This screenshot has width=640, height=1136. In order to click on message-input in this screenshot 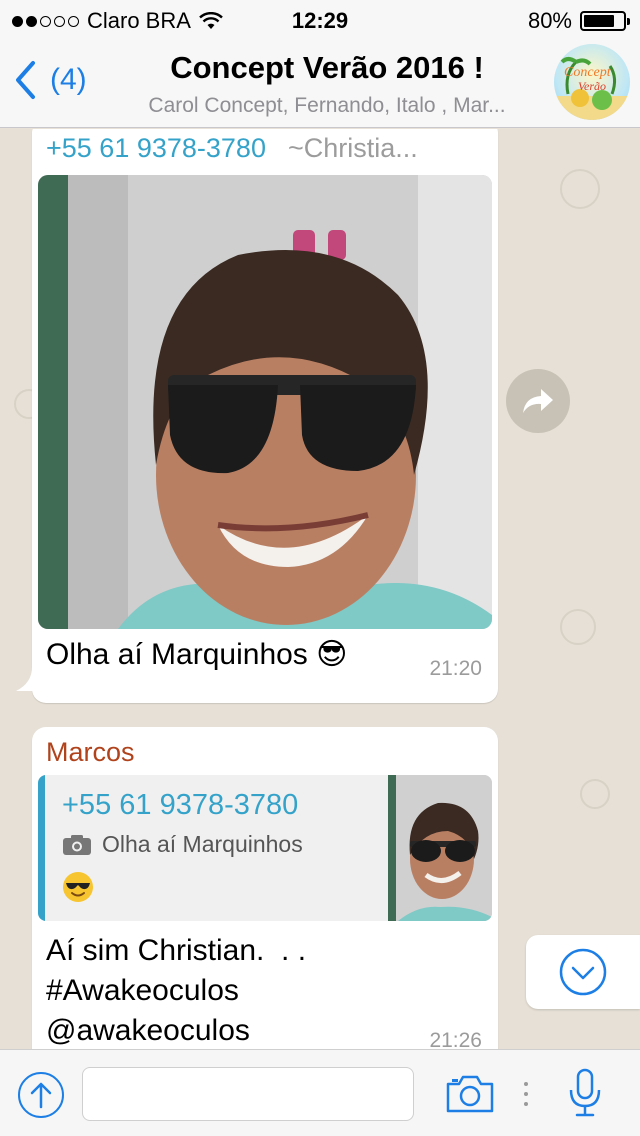, I will do `click(248, 1094)`.